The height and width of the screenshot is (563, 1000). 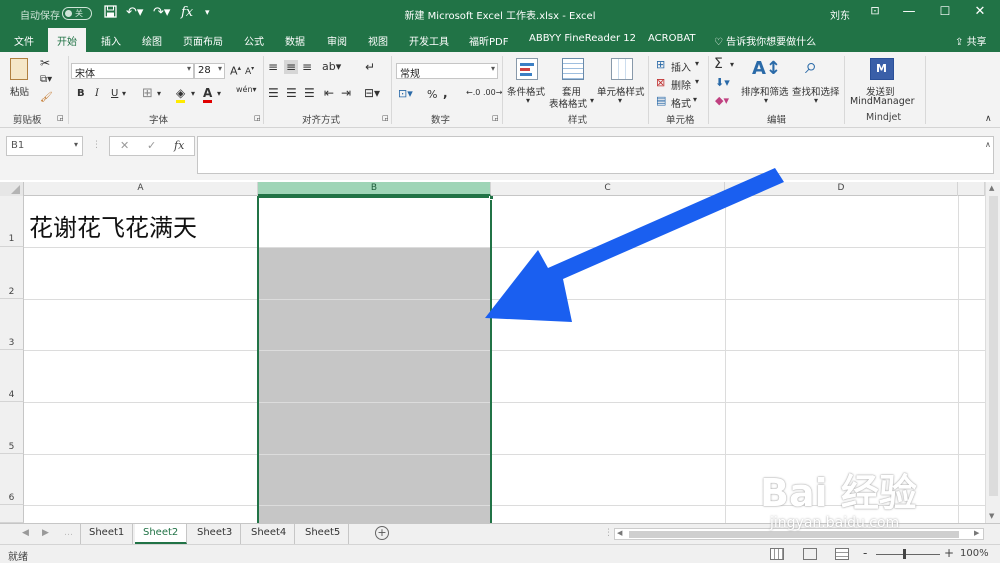 What do you see at coordinates (882, 101) in the screenshot?
I see `send-to-mindmanager-label-2: MindManager` at bounding box center [882, 101].